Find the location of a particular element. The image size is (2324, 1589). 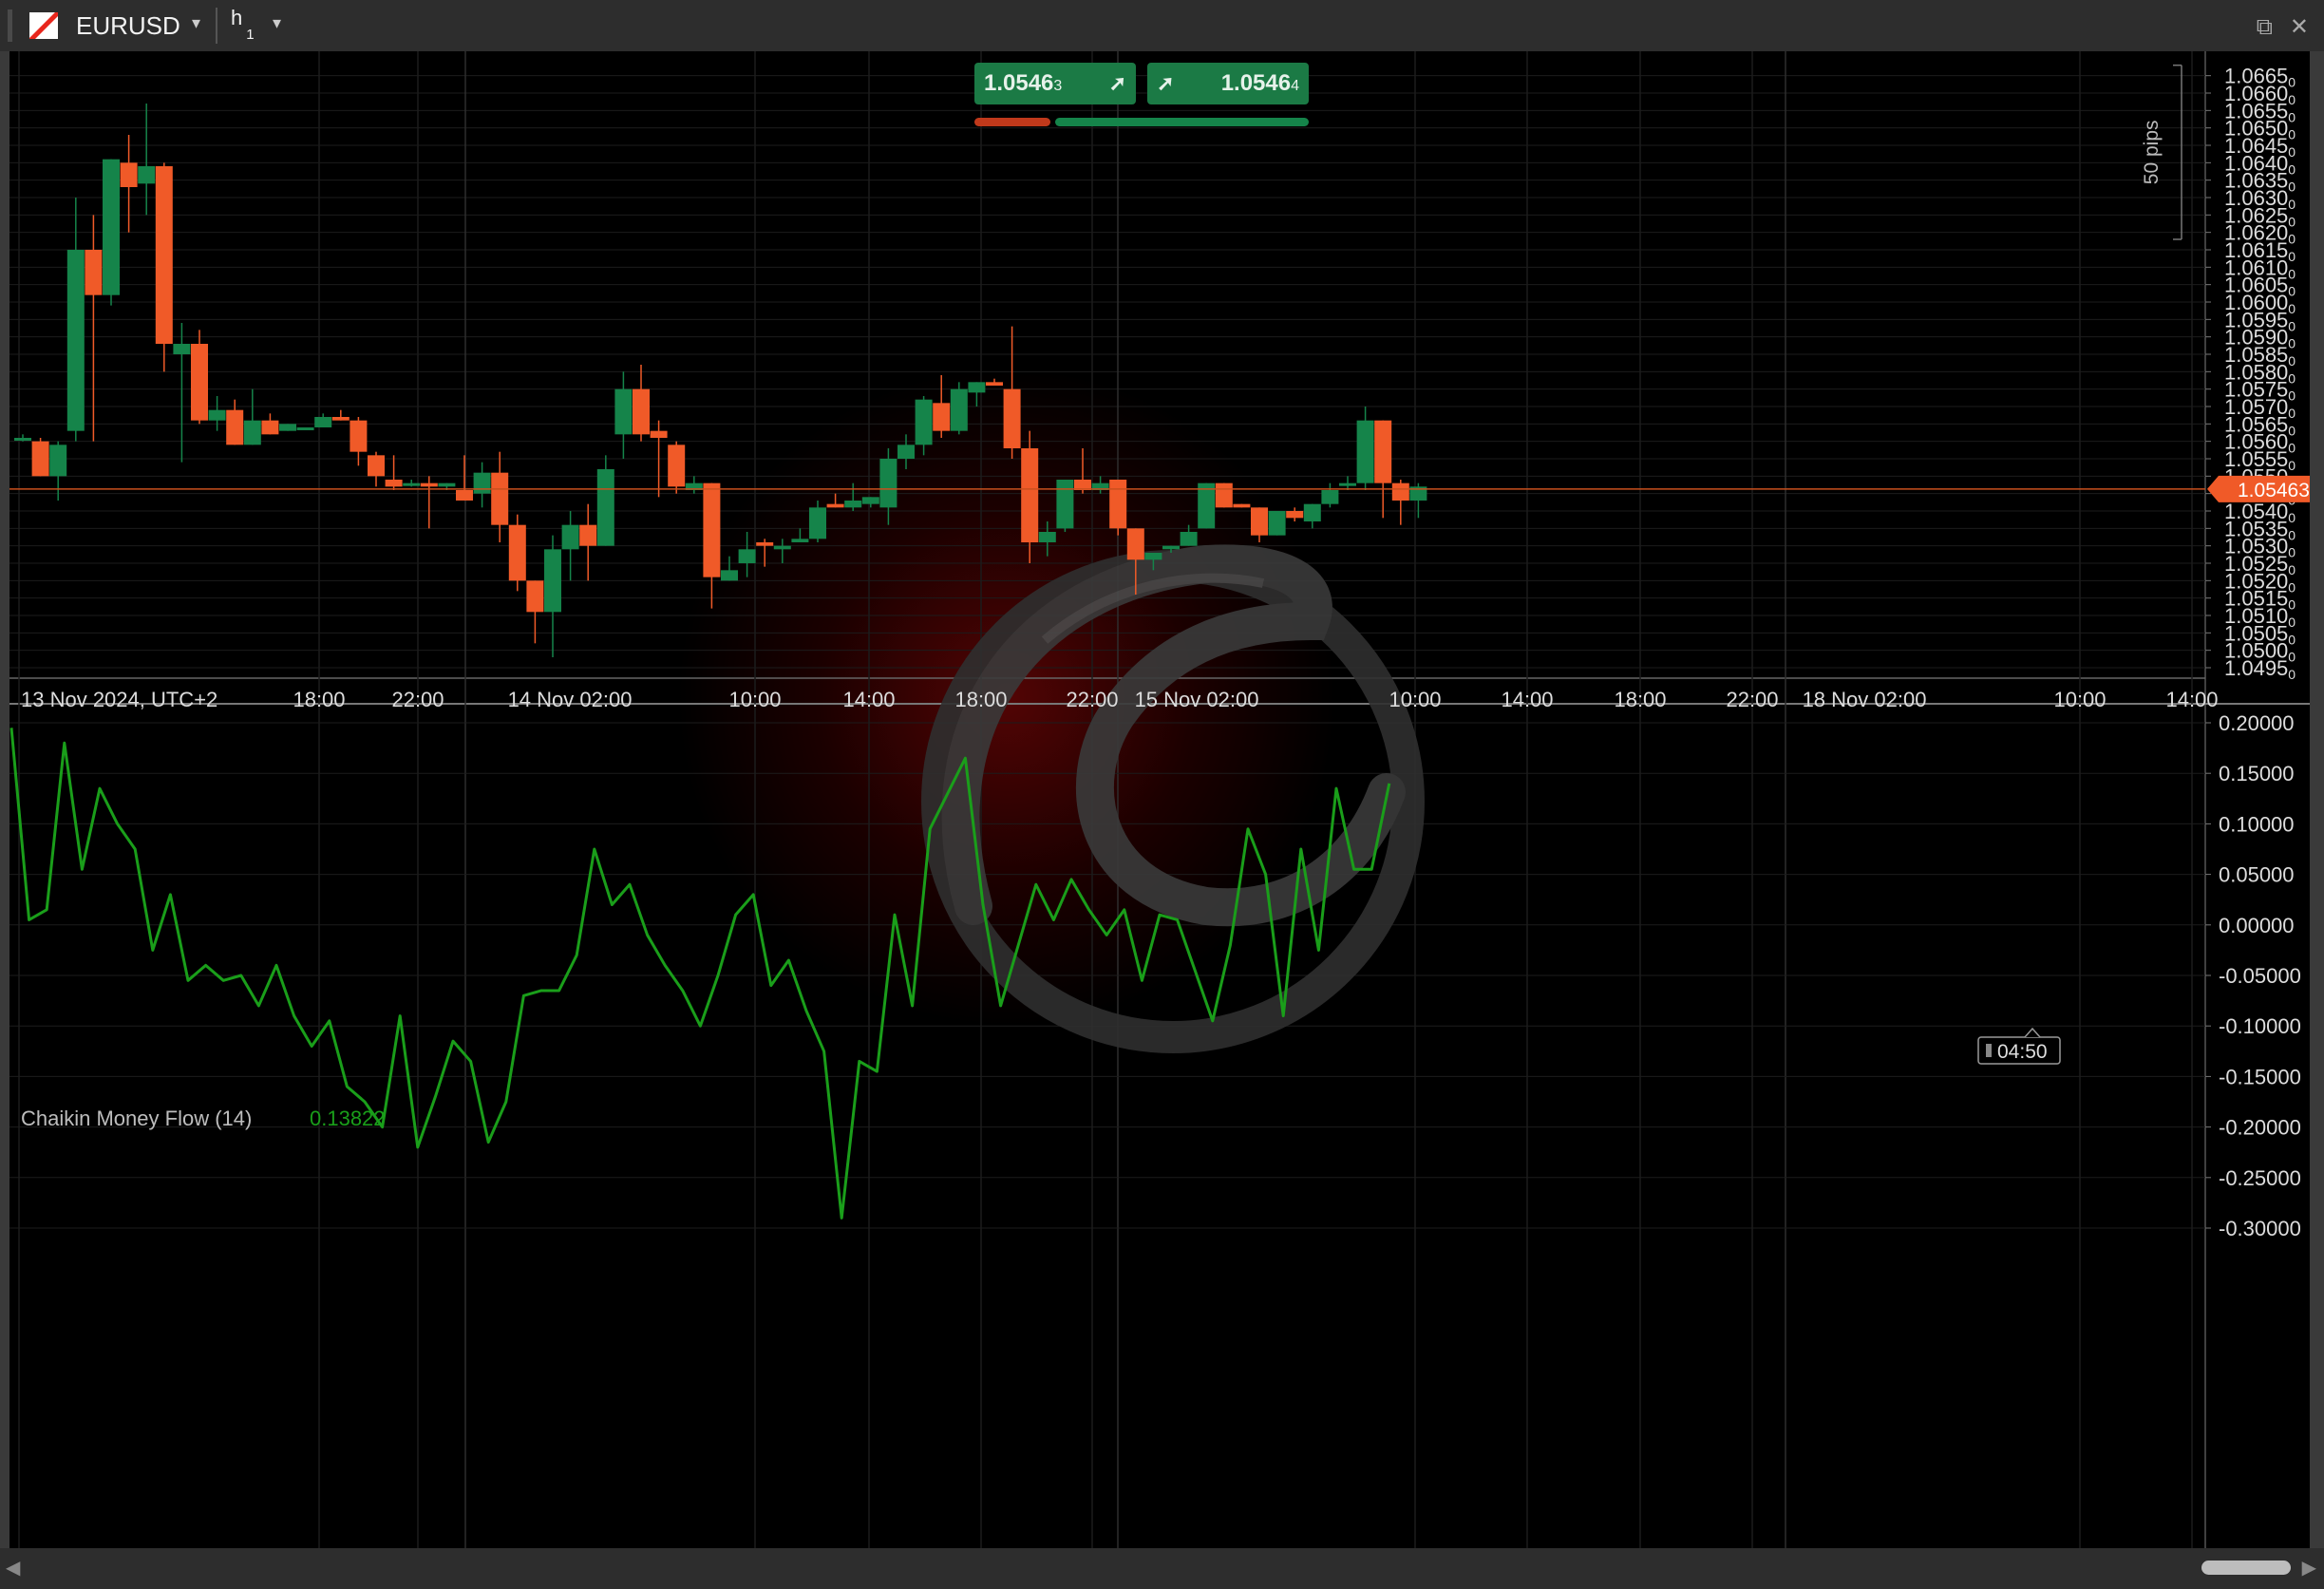

buy-pipette: 4 is located at coordinates (1295, 86).